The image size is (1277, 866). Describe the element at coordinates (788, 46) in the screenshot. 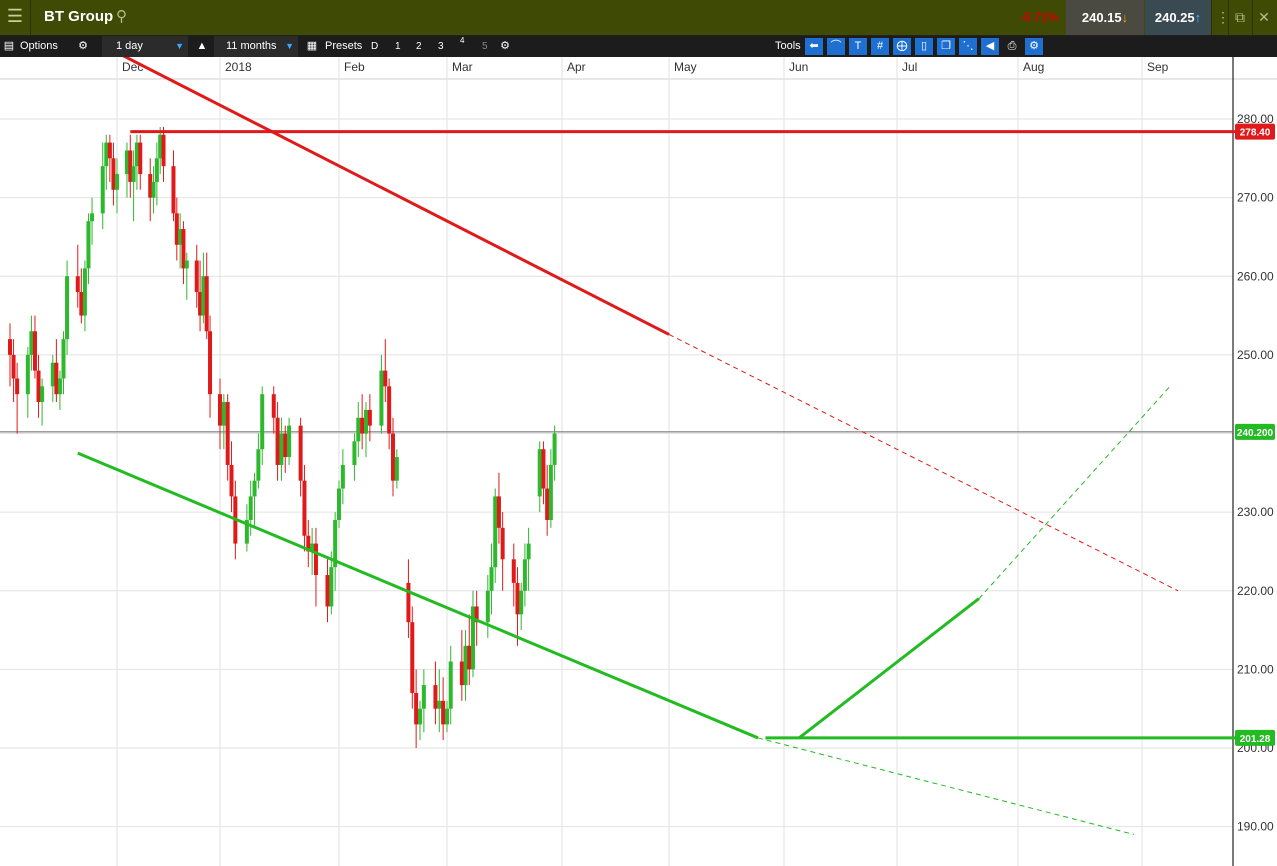

I see `tools-label: Tools` at that location.